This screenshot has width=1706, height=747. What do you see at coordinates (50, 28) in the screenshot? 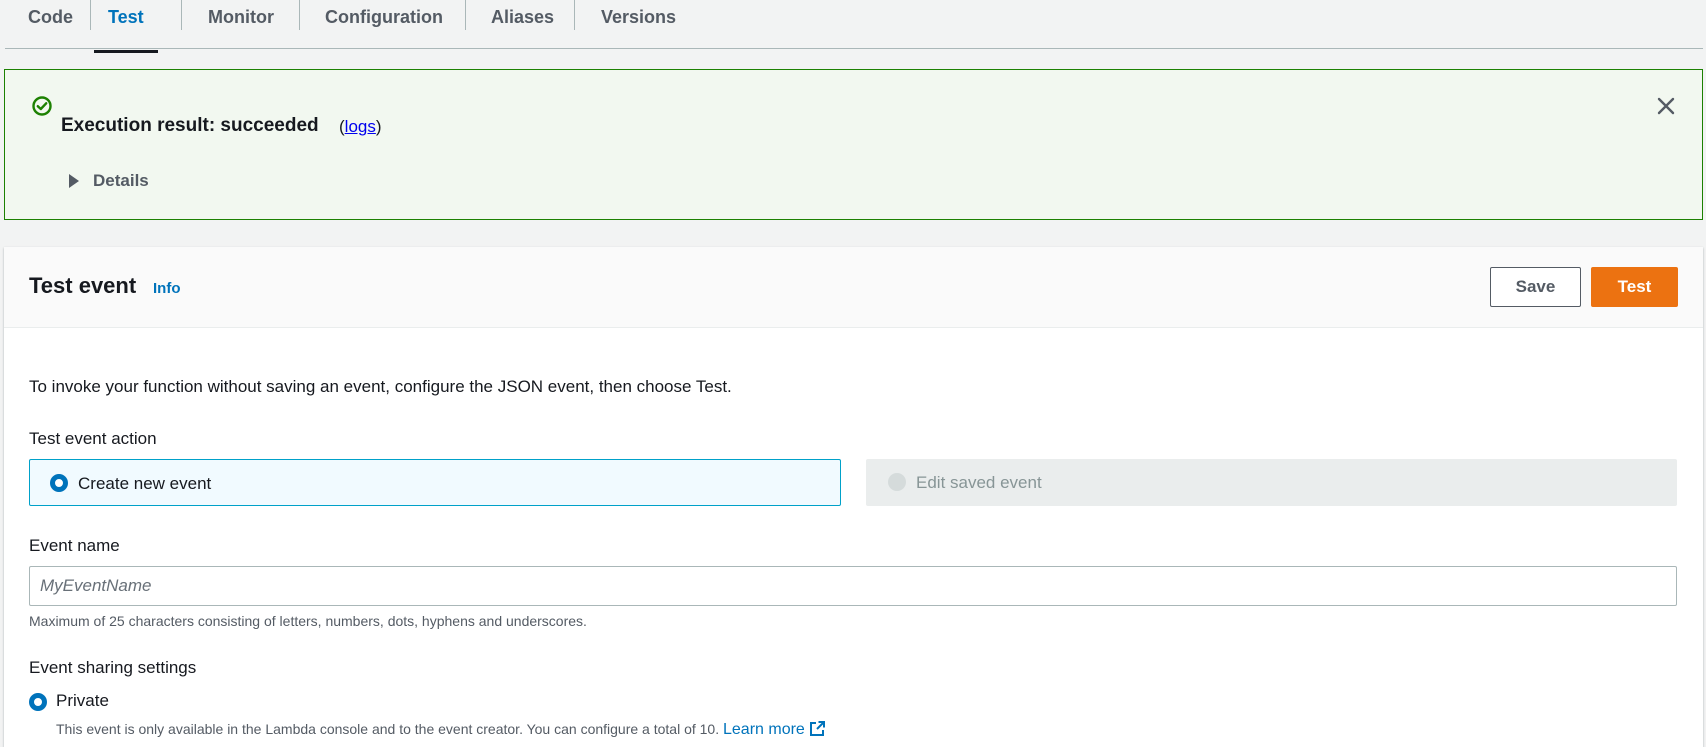
I see `tab-code: Code` at bounding box center [50, 28].